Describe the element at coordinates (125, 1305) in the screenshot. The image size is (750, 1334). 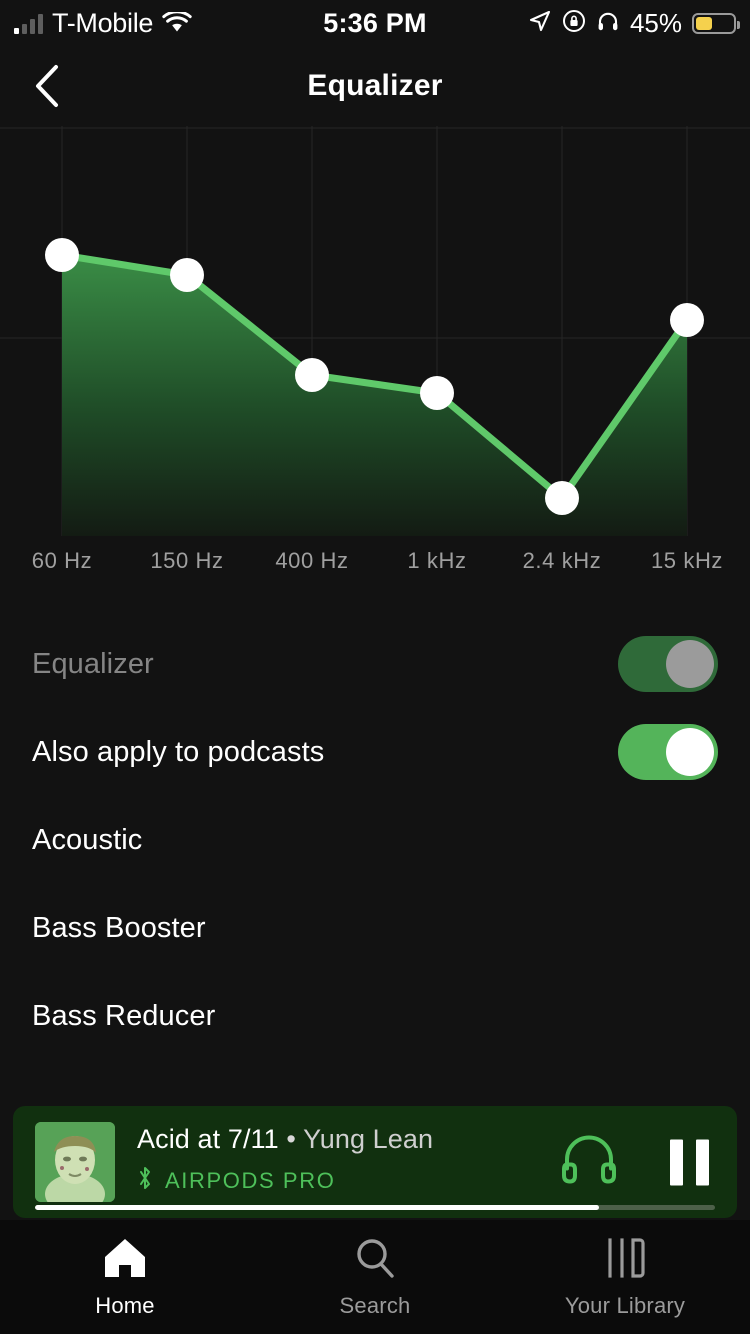
I see `tab-home-label: Home` at that location.